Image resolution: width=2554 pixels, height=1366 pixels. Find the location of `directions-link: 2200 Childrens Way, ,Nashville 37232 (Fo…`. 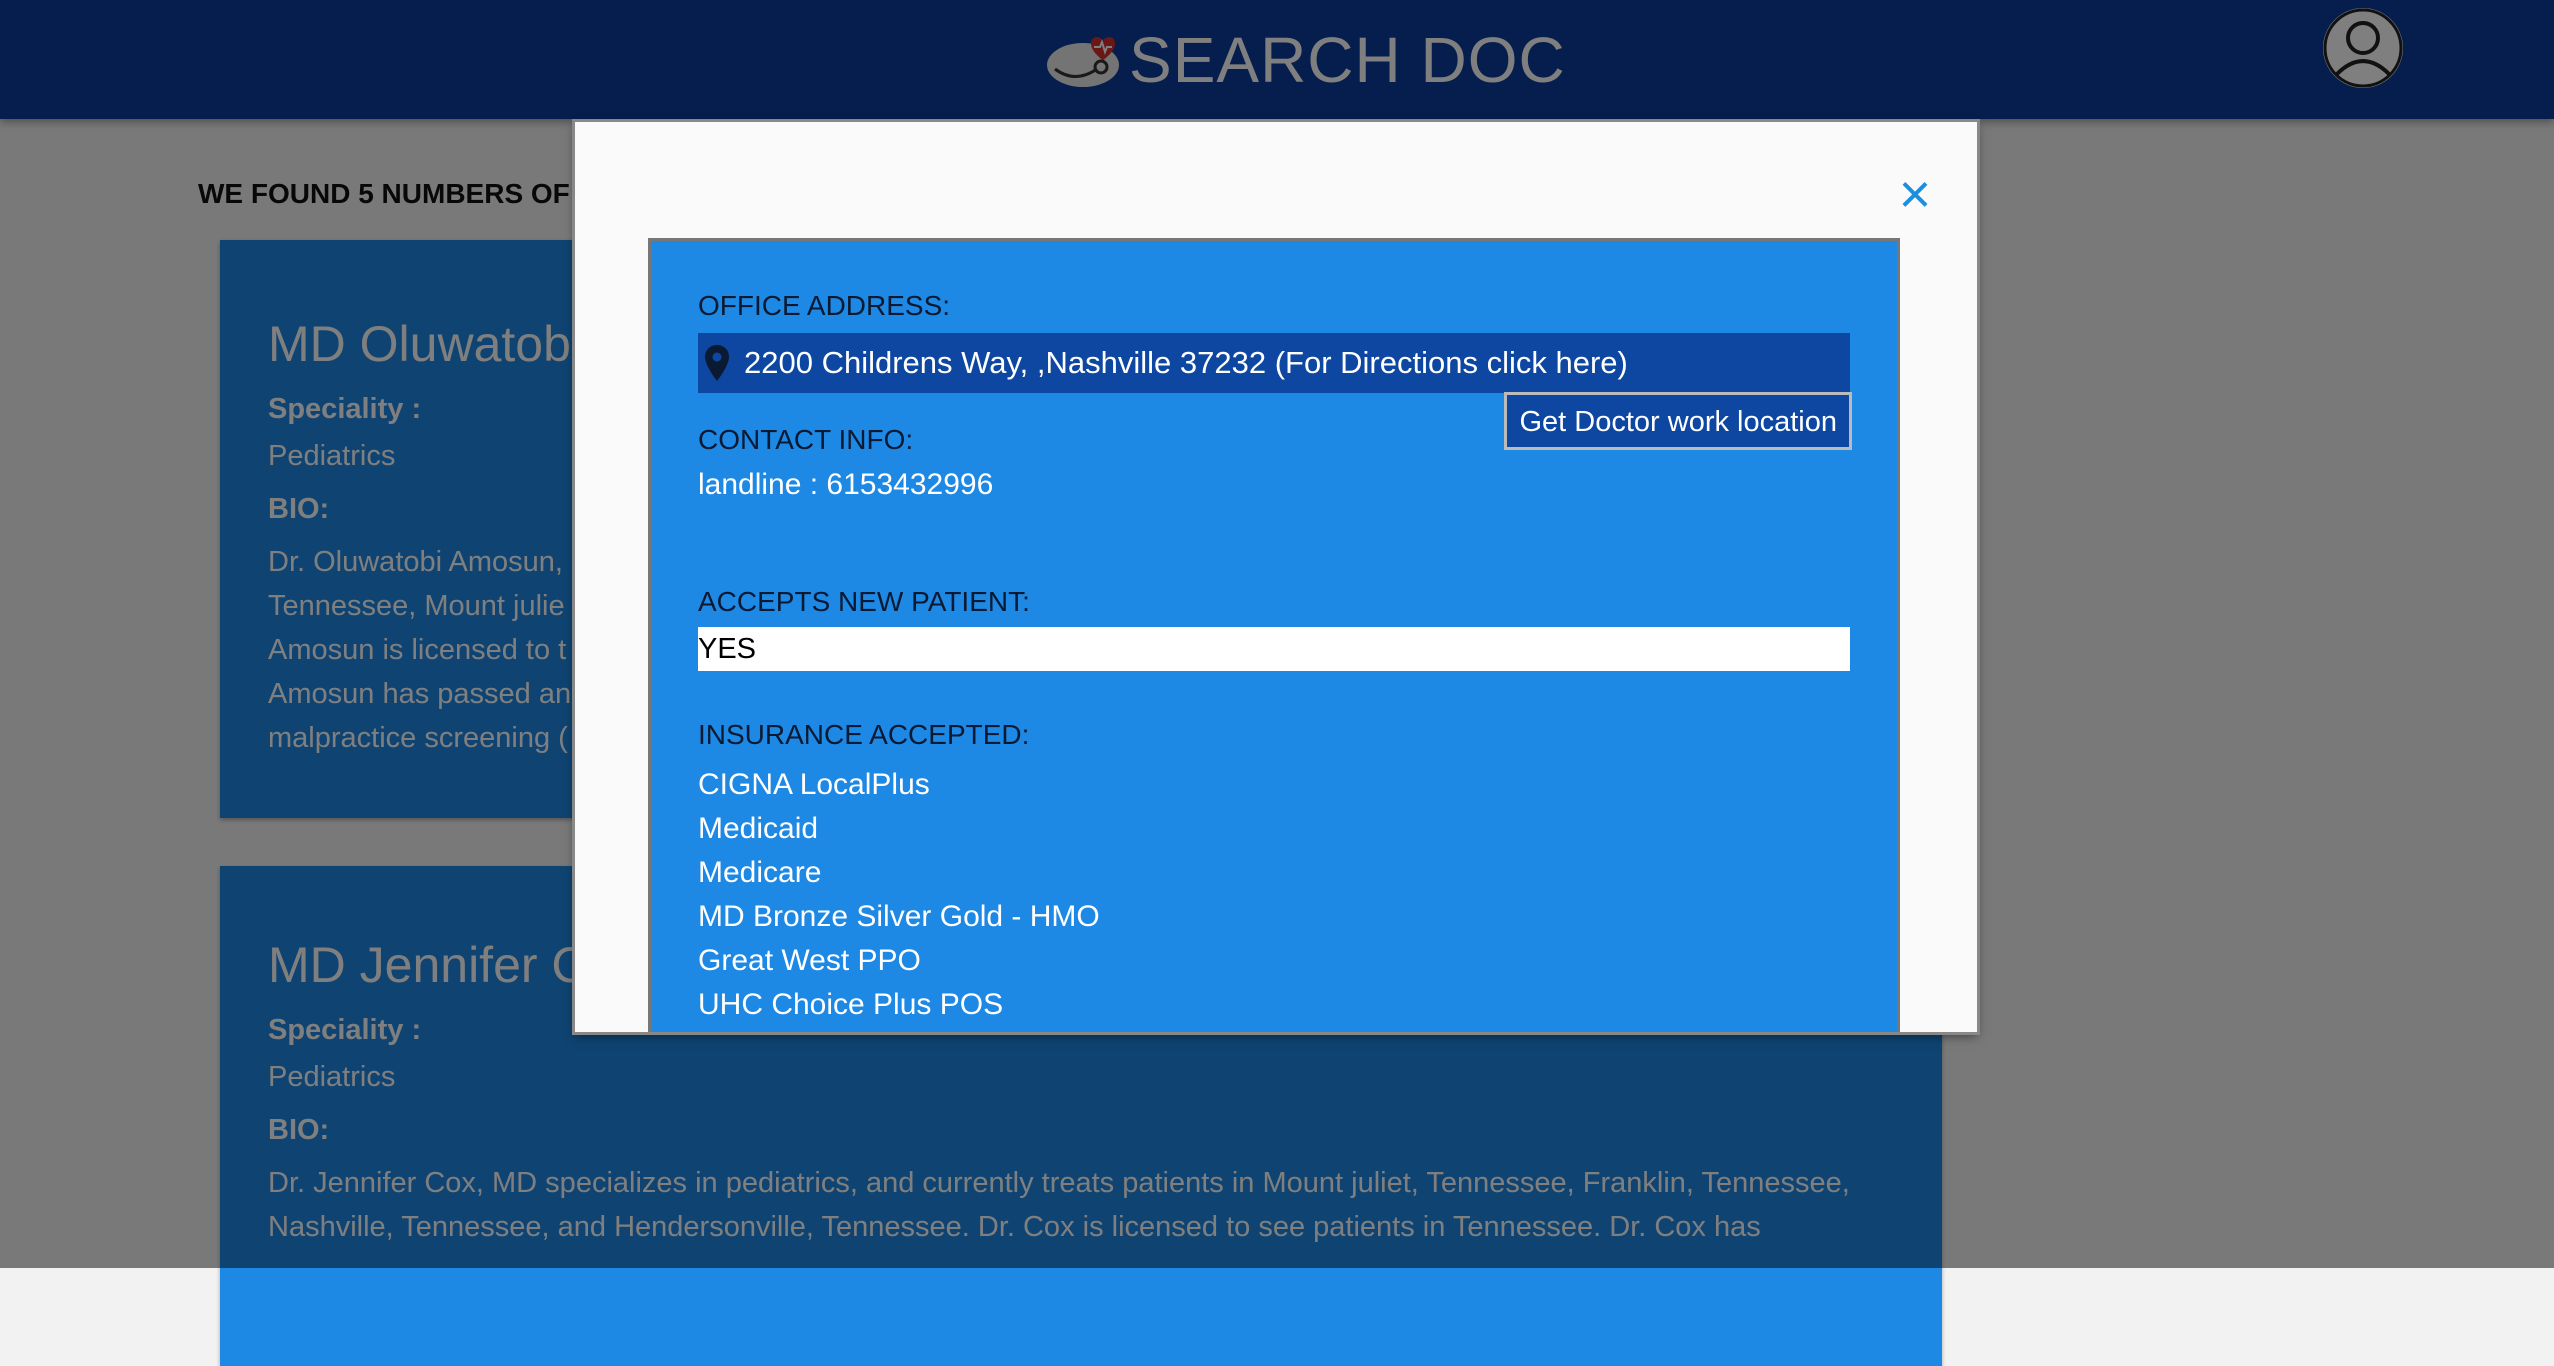

directions-link: 2200 Childrens Way, ,Nashville 37232 (Fo… is located at coordinates (1186, 363).